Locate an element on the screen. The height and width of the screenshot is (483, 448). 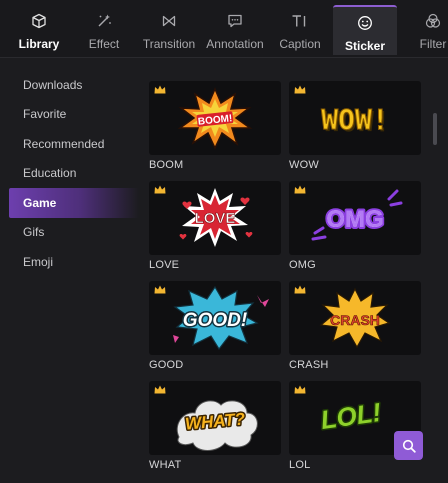
sticker-caption: LOVE is located at coordinates (164, 265).